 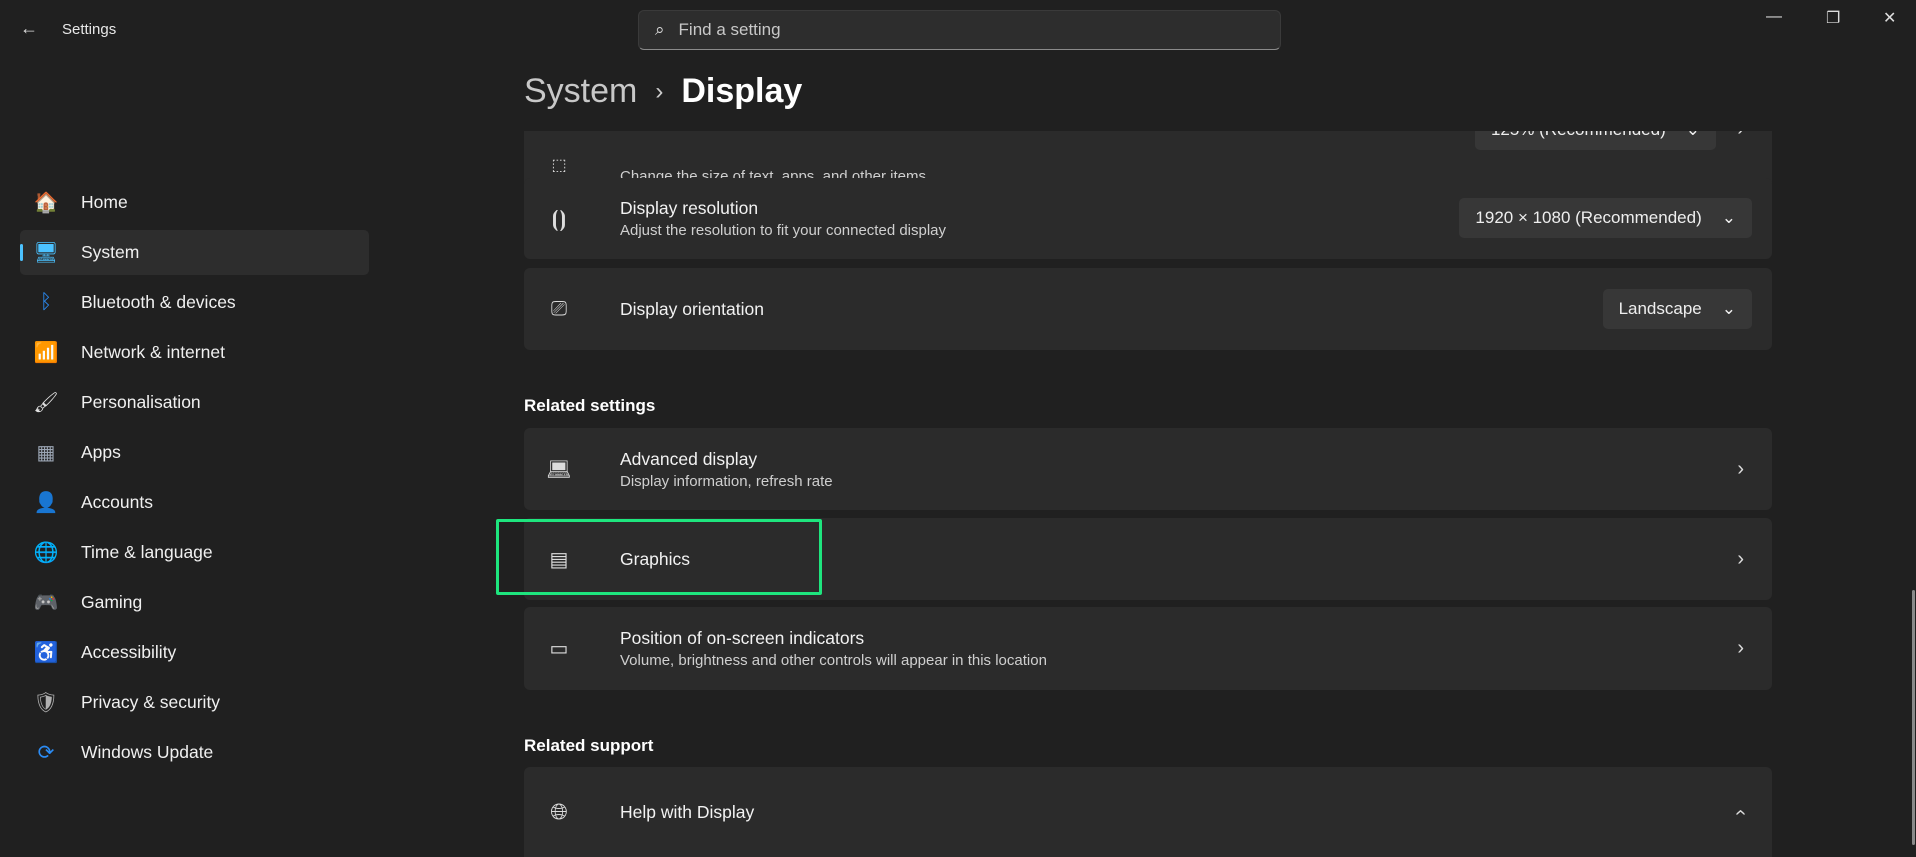 What do you see at coordinates (46, 203) in the screenshot?
I see `home-icon: 🏠` at bounding box center [46, 203].